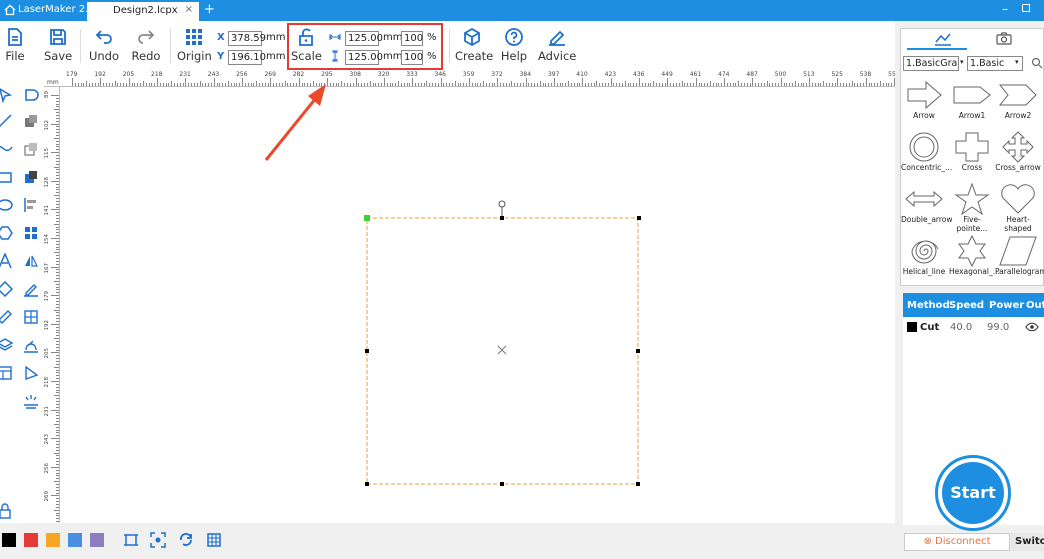 The width and height of the screenshot is (1044, 559). Describe the element at coordinates (6, 205) in the screenshot. I see `ellipse-tool-icon` at that location.